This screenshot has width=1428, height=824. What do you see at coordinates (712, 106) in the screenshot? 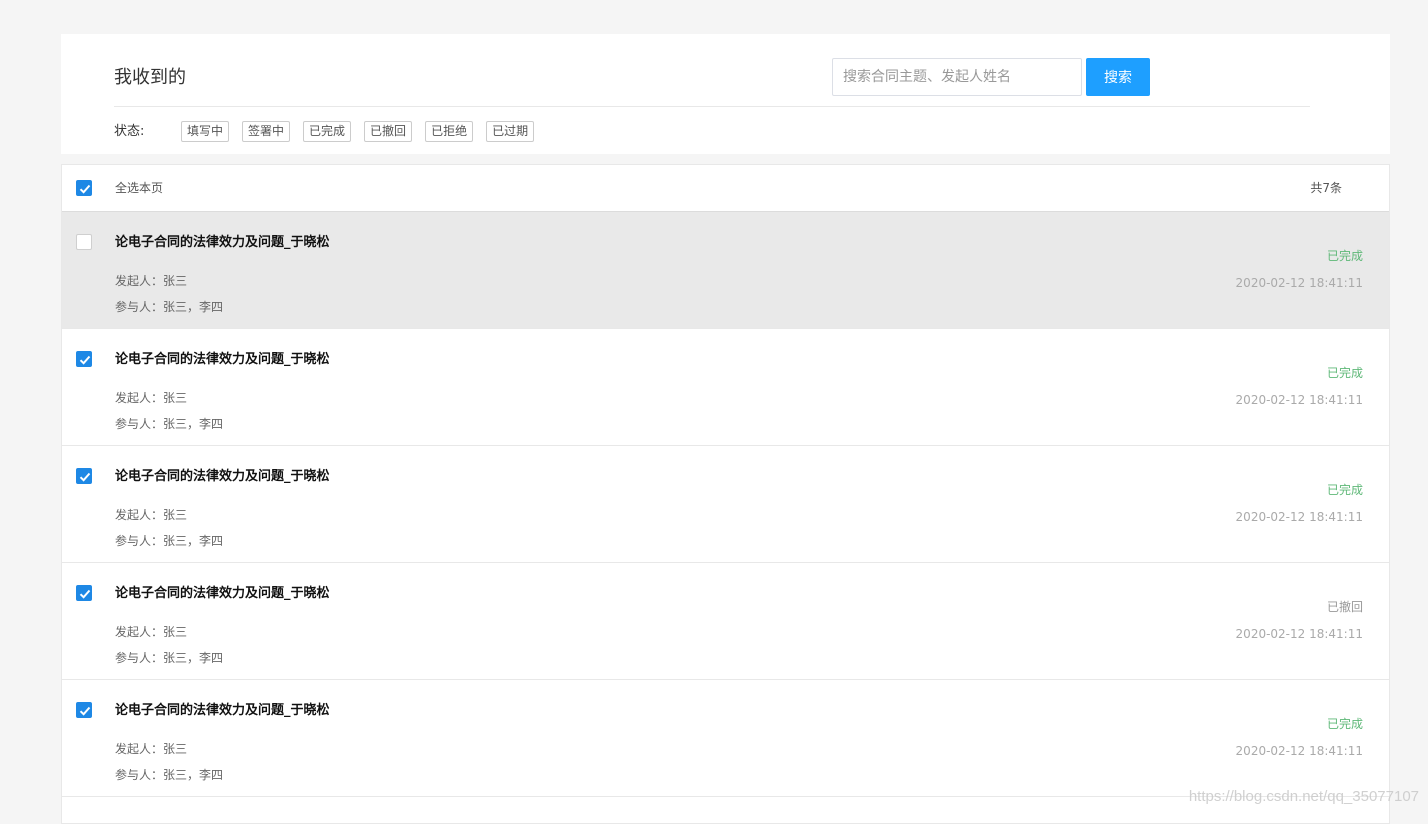
I see `header-divider` at bounding box center [712, 106].